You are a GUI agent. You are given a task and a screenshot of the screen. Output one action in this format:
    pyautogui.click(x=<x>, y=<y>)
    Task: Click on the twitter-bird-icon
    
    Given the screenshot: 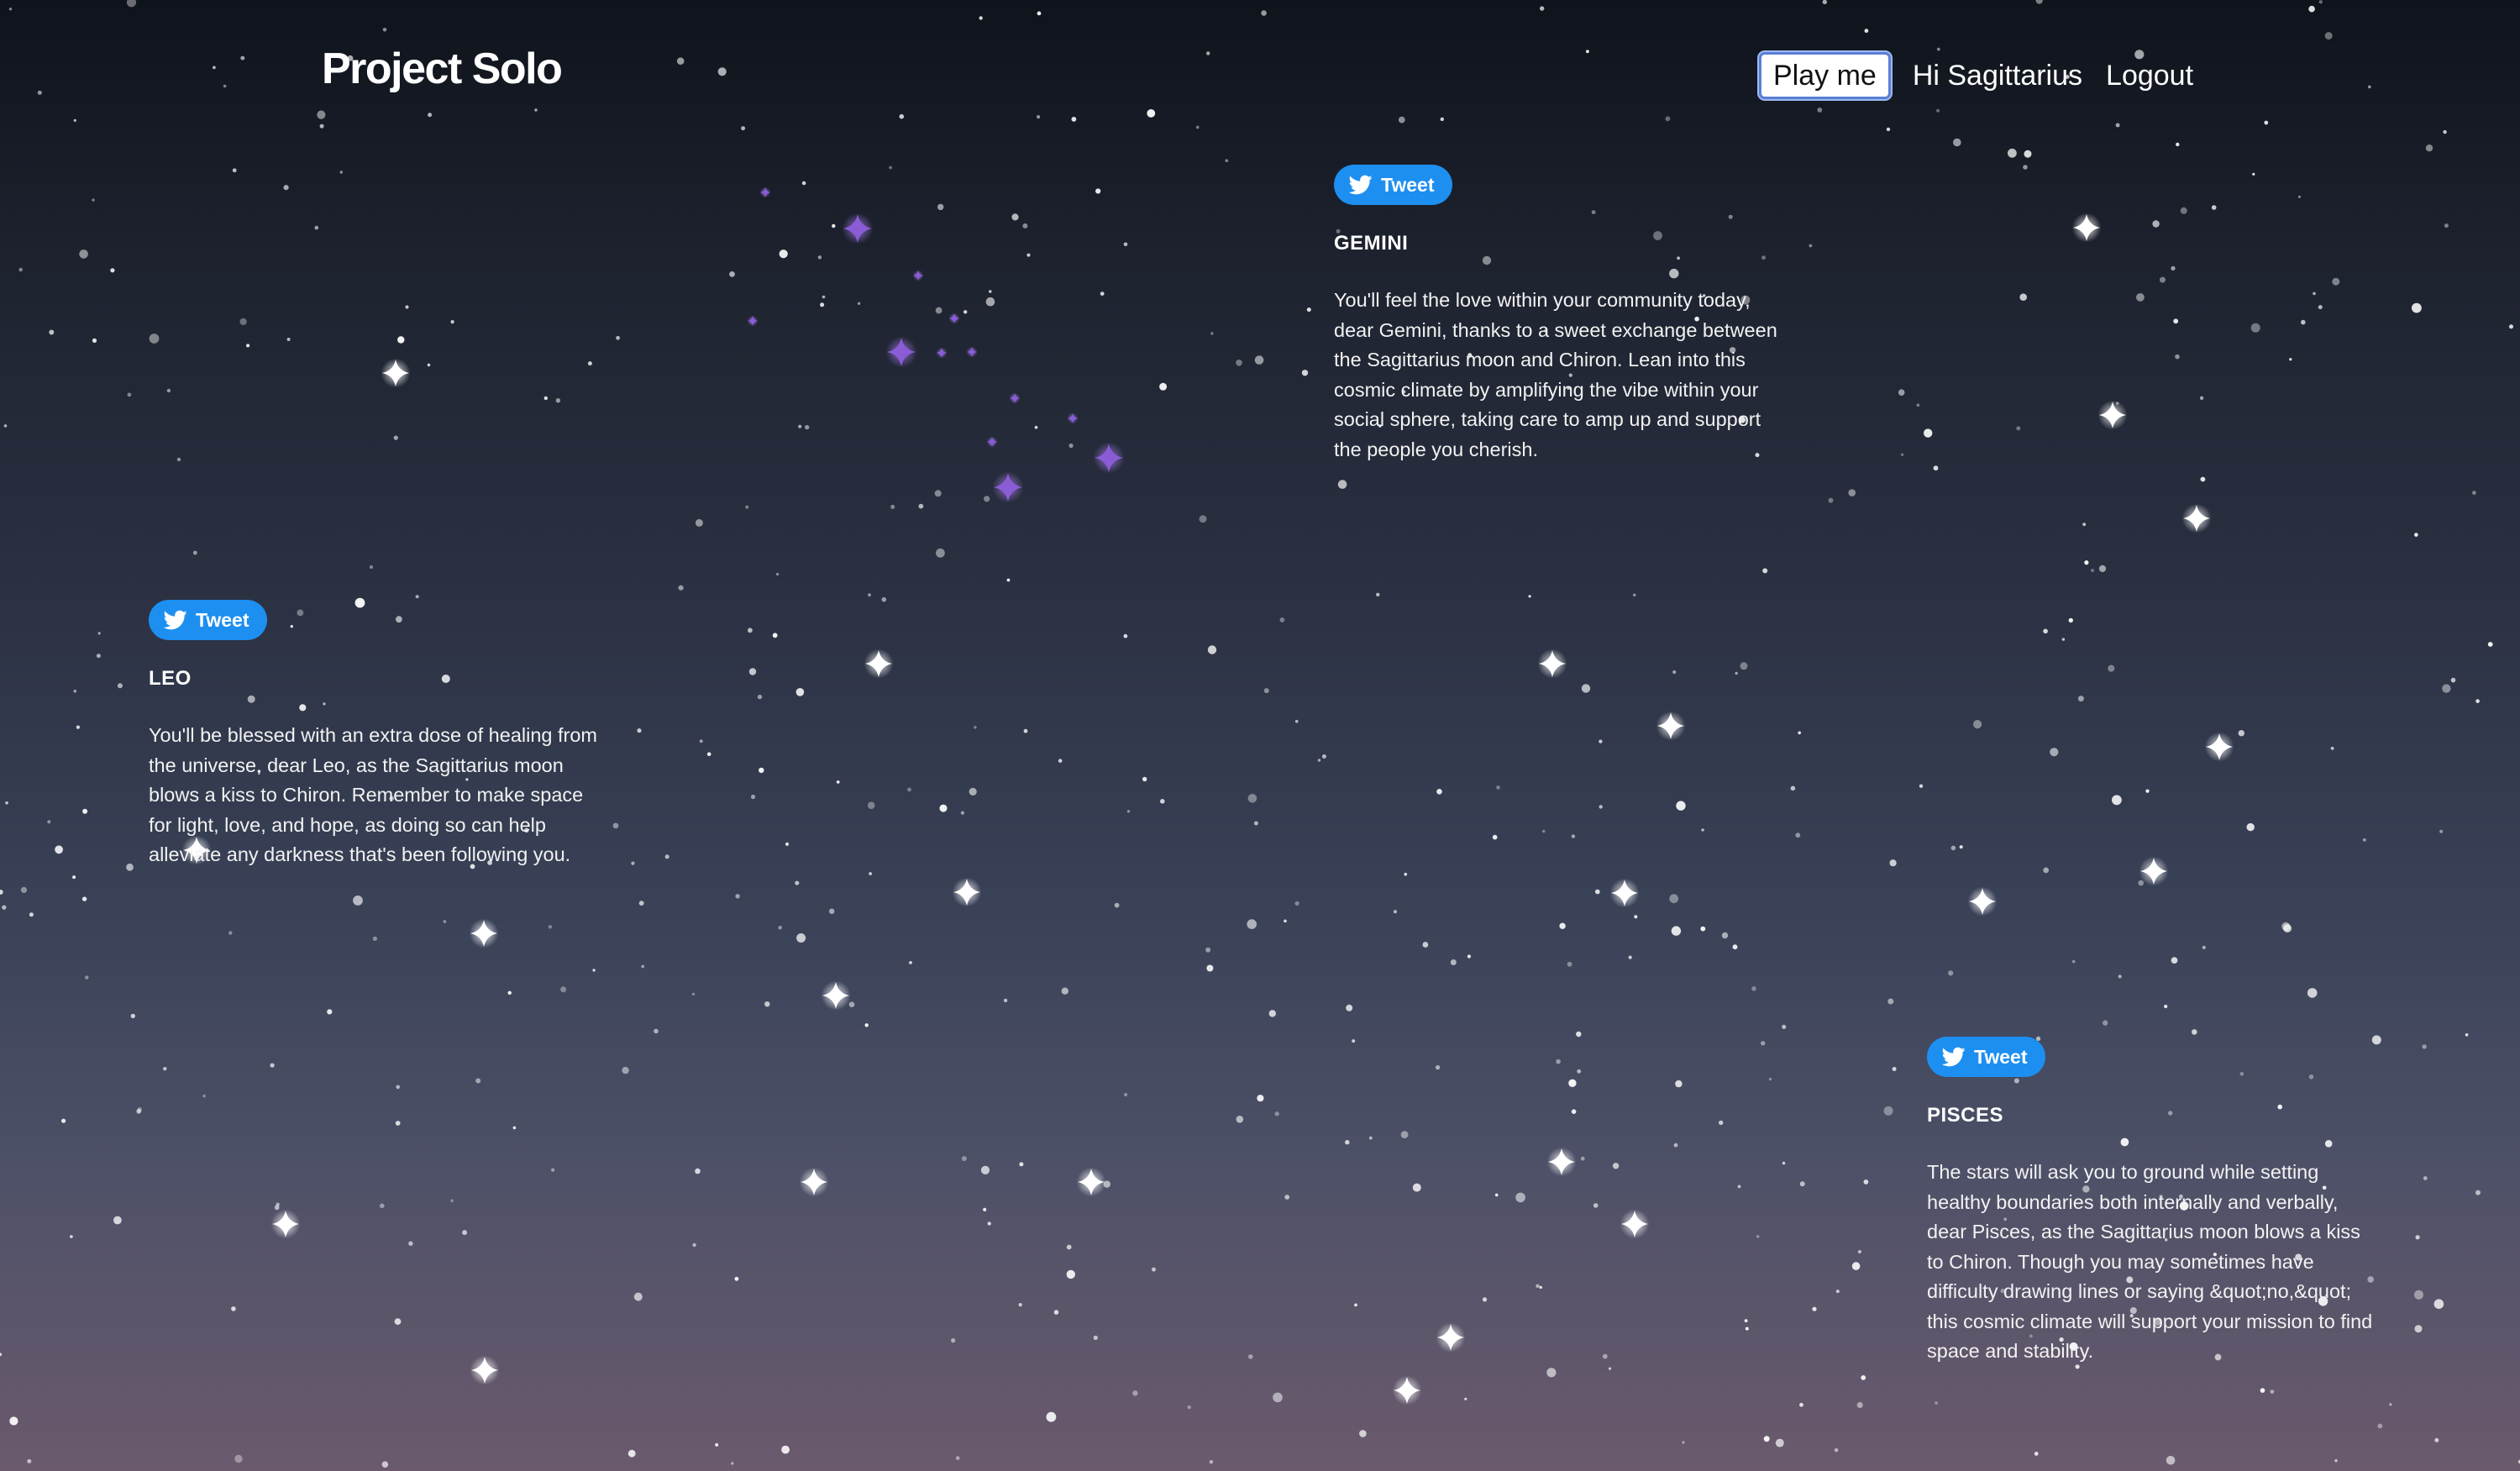 What is the action you would take?
    pyautogui.click(x=1954, y=1057)
    